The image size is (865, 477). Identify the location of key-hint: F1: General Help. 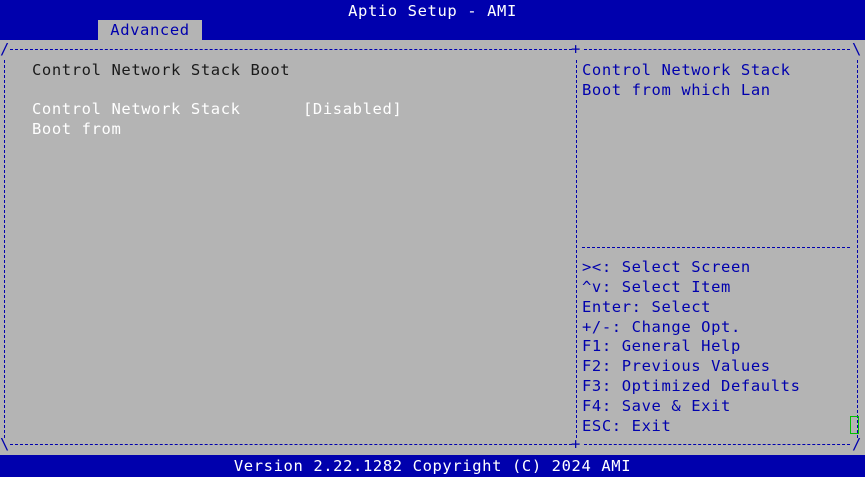
(661, 346).